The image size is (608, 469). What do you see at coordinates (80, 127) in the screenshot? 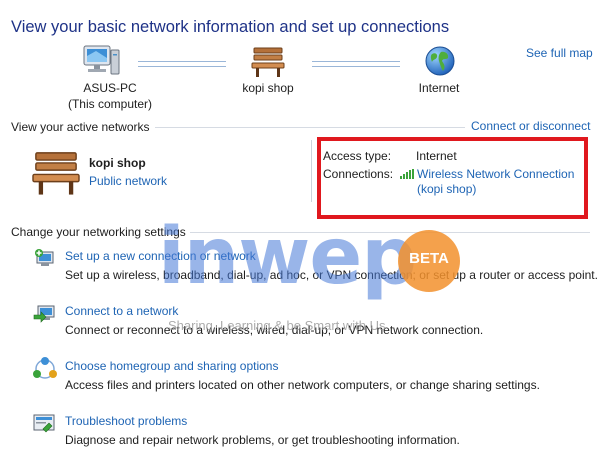
I see `active-networks-heading: View your active networks` at bounding box center [80, 127].